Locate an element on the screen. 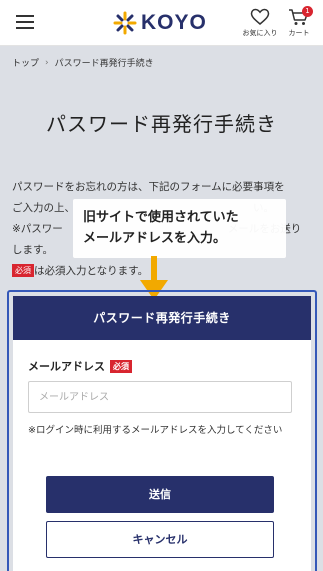 The width and height of the screenshot is (323, 571). favorites-label: お気に入り is located at coordinates (260, 33).